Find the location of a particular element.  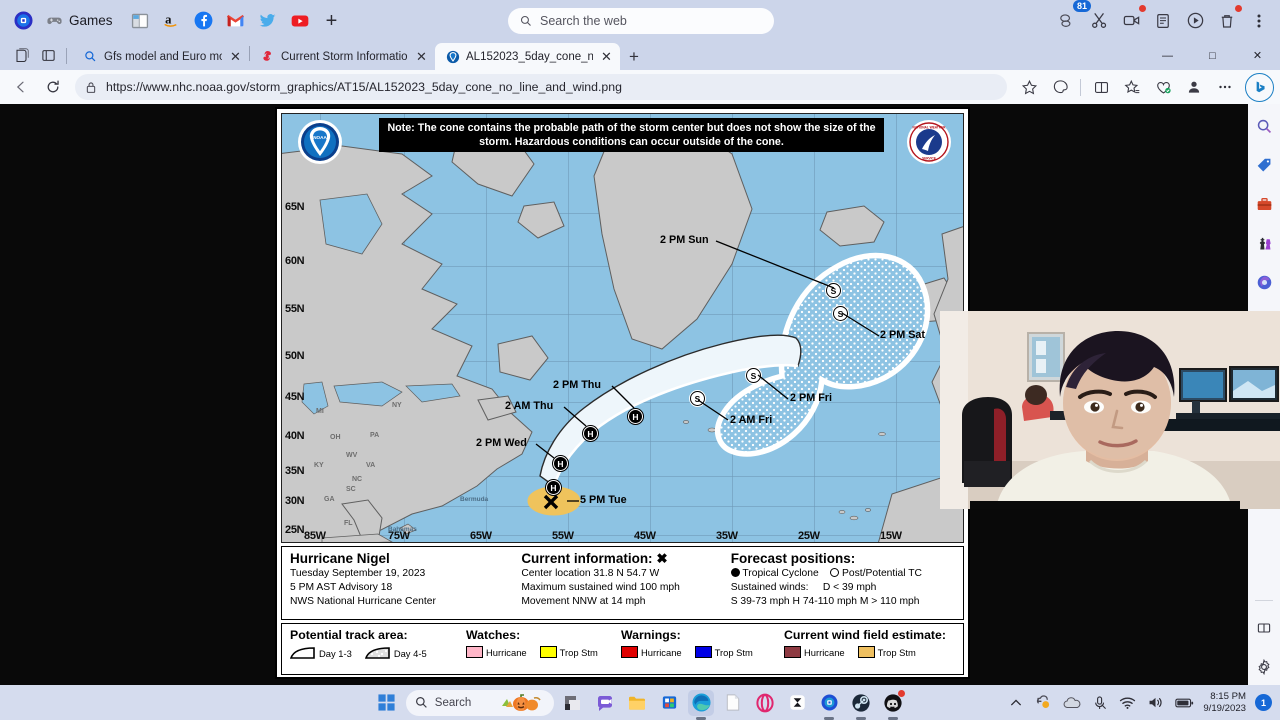

taskbar-search-box: Search is located at coordinates (480, 702).